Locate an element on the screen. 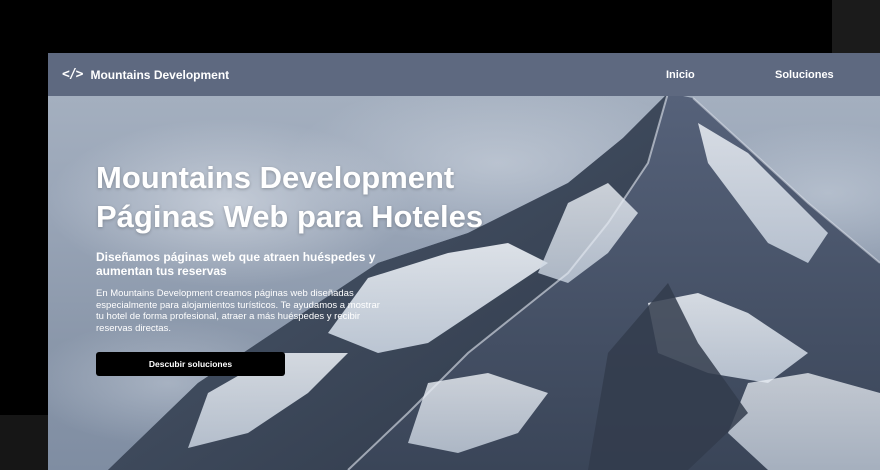  brand: </> Mountains Development is located at coordinates (145, 74).